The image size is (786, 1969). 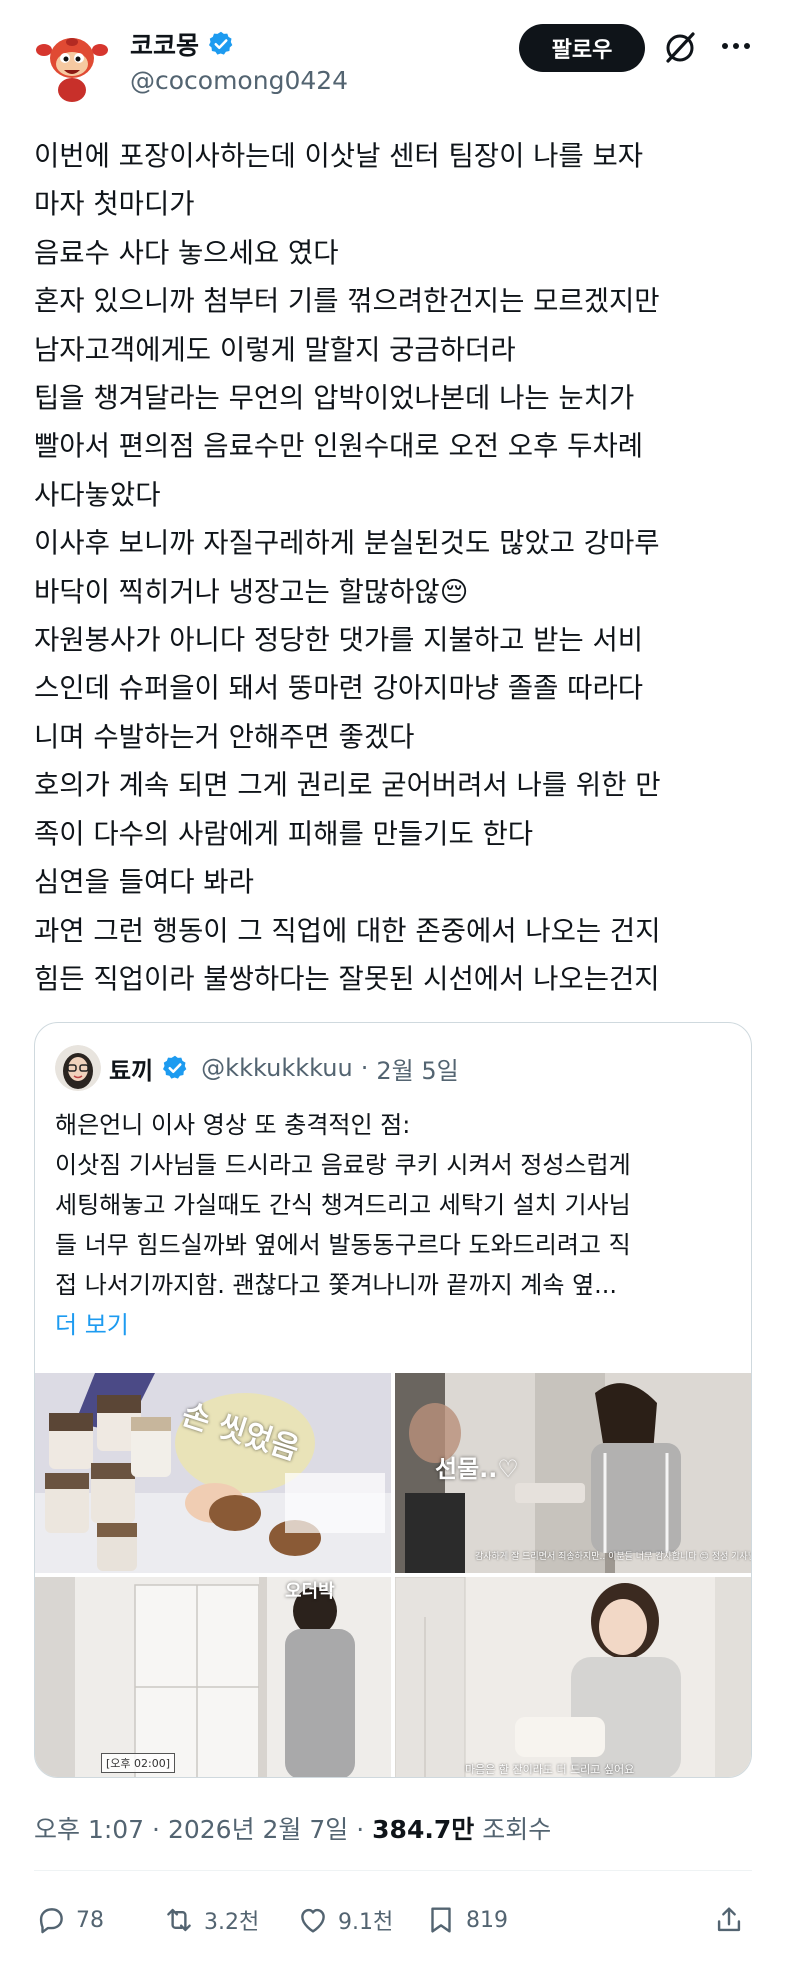 I want to click on media-subtitle: 마음은 한 잔이라도 더 드리고 싶어요, so click(x=550, y=1769).